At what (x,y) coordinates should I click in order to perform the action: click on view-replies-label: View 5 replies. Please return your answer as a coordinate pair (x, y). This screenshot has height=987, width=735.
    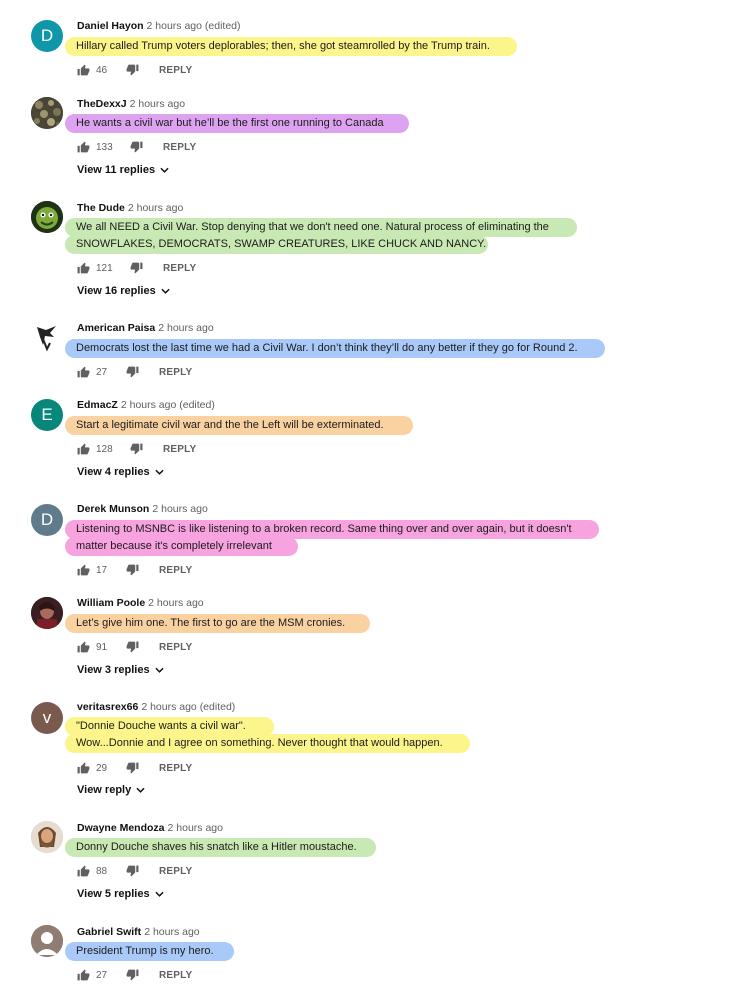
    Looking at the image, I should click on (113, 894).